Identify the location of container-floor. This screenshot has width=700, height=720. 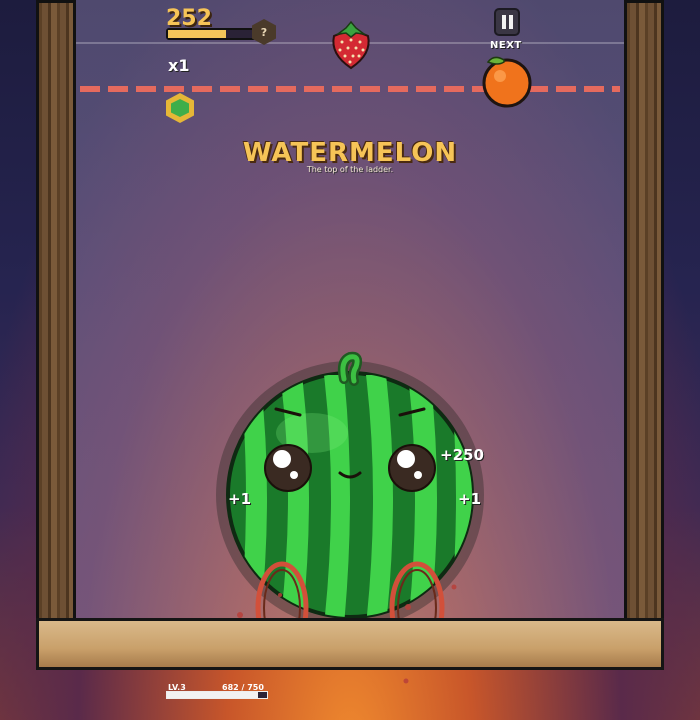
(350, 644).